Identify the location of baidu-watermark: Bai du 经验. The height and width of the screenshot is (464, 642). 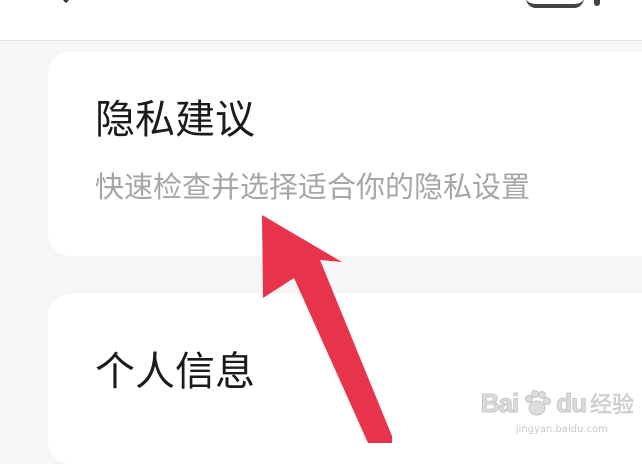
(557, 403).